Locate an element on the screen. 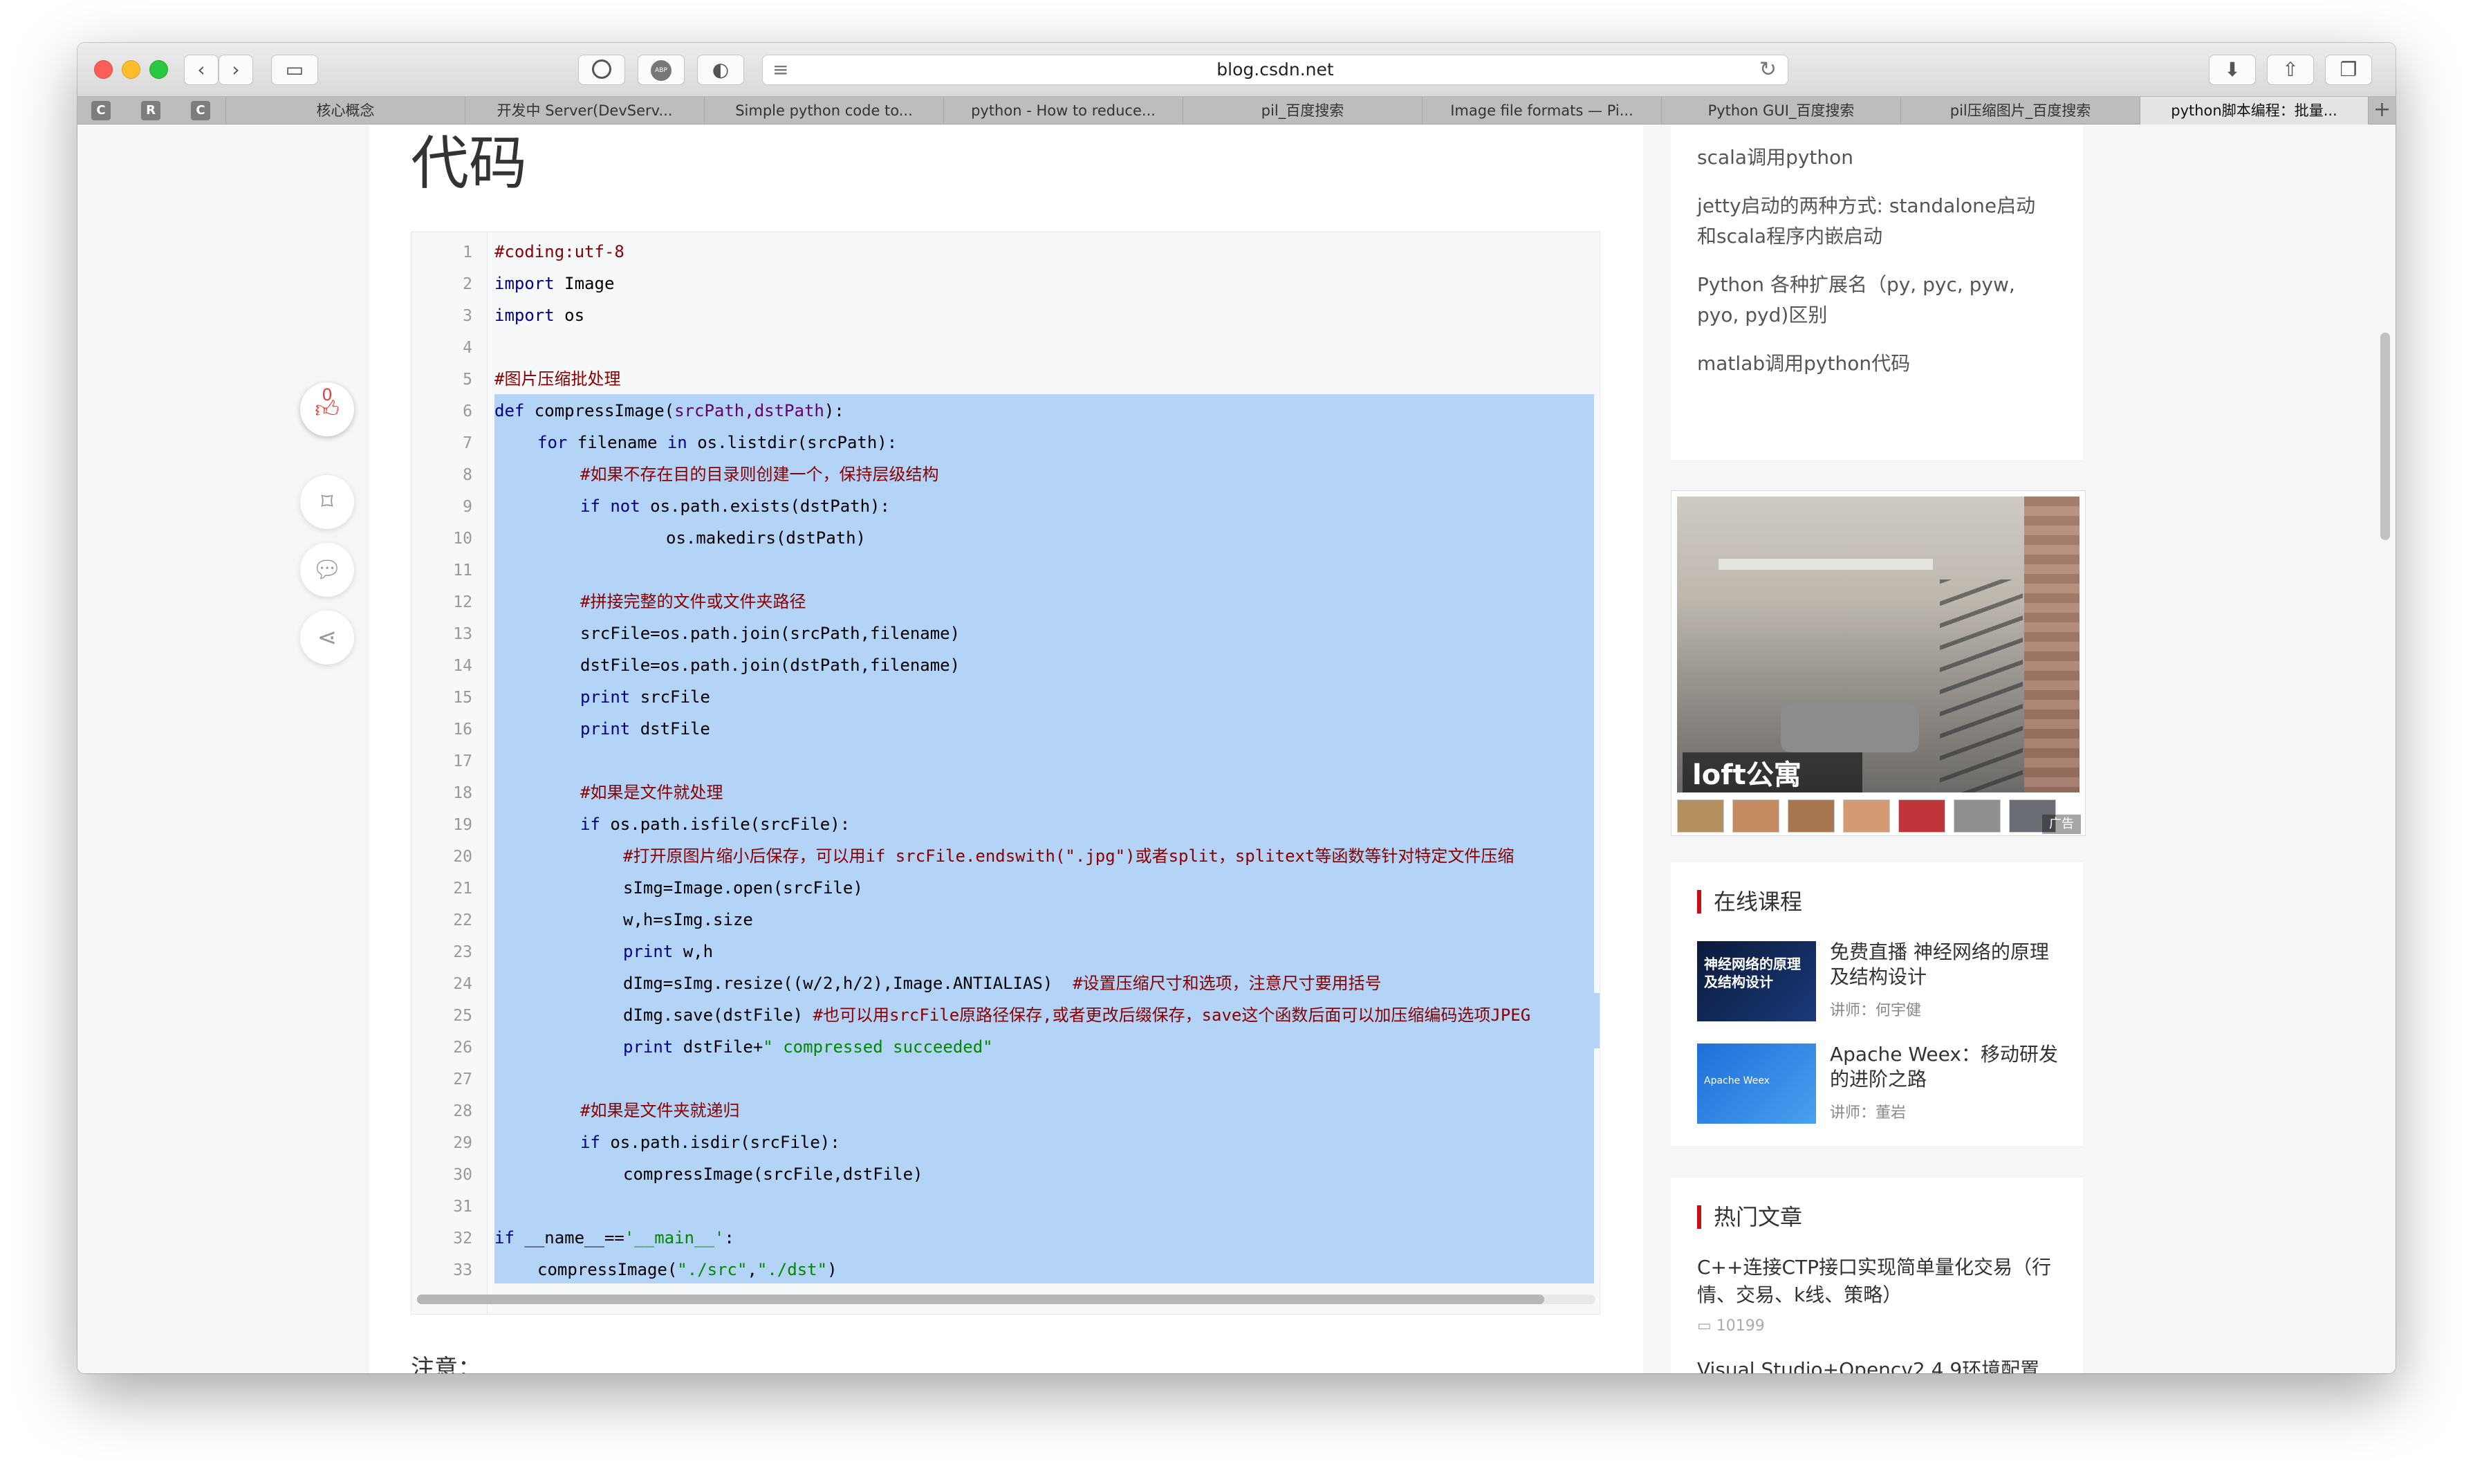 Image resolution: width=2473 pixels, height=1484 pixels. code-params: srcPath,dstPath is located at coordinates (749, 410).